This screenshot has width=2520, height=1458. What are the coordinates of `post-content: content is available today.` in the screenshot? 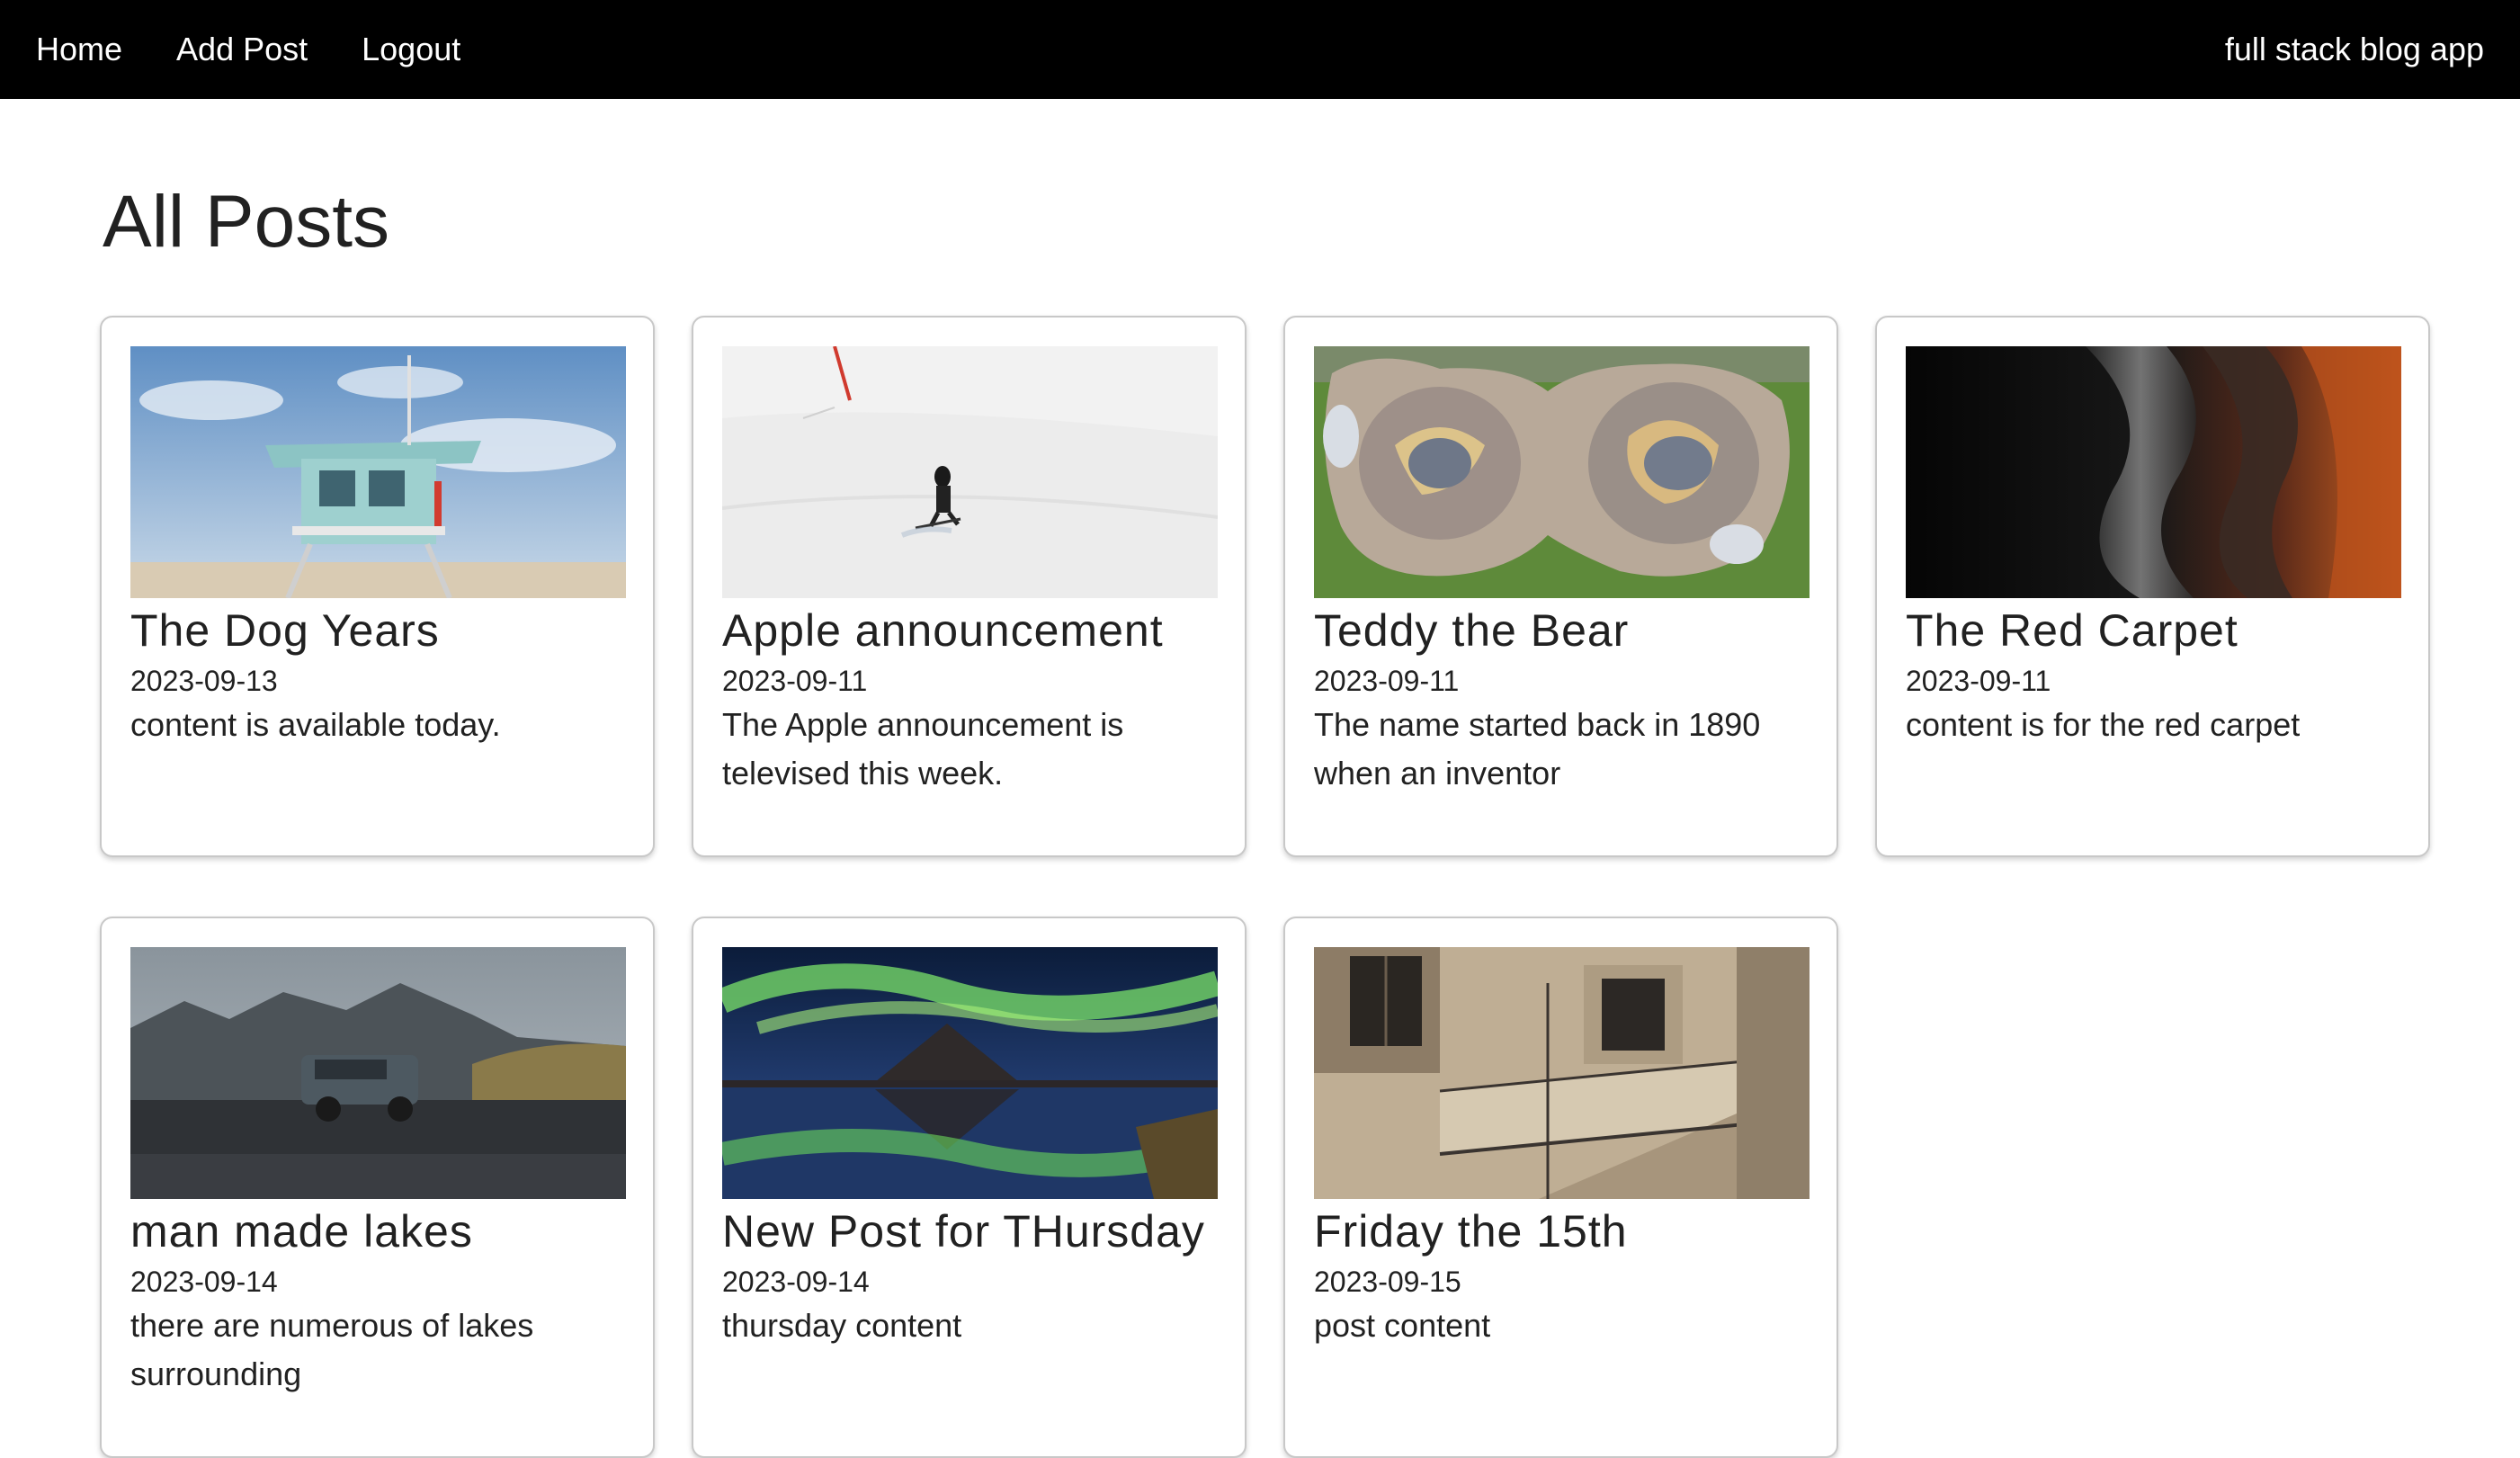 It's located at (316, 724).